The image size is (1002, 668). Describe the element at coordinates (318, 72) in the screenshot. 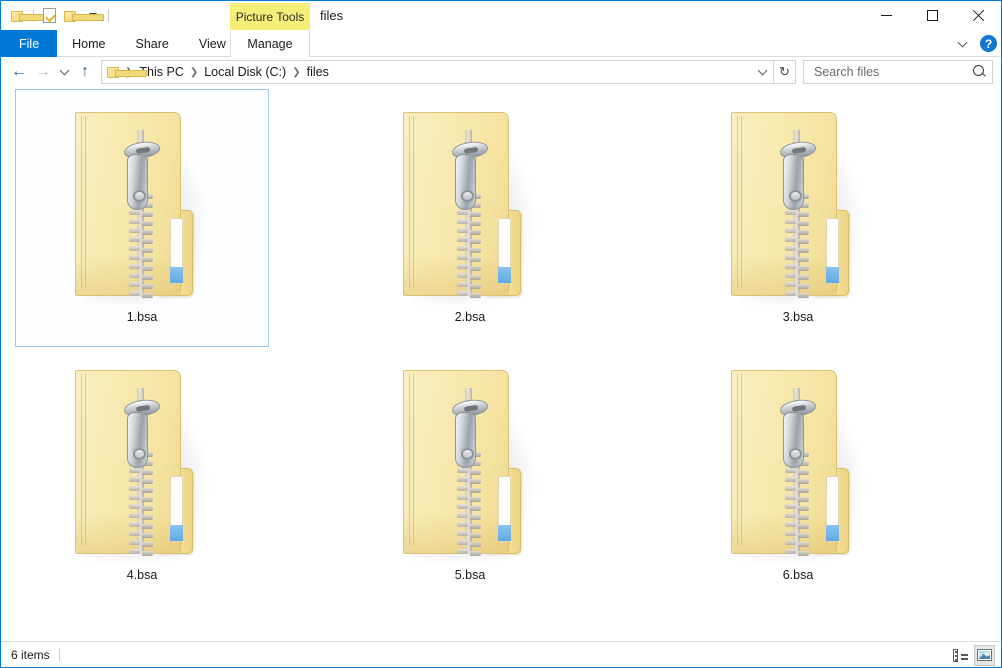

I see `breadcrumb-item-files: files` at that location.